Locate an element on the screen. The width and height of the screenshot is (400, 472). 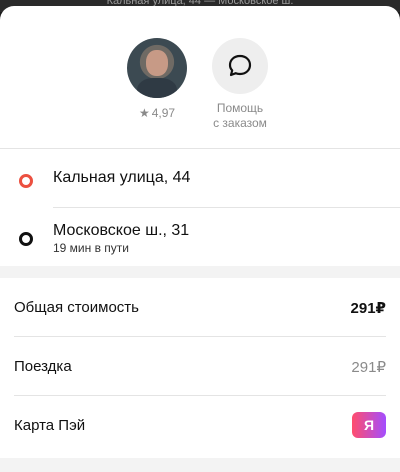
star-icon: ★ is located at coordinates (144, 113).